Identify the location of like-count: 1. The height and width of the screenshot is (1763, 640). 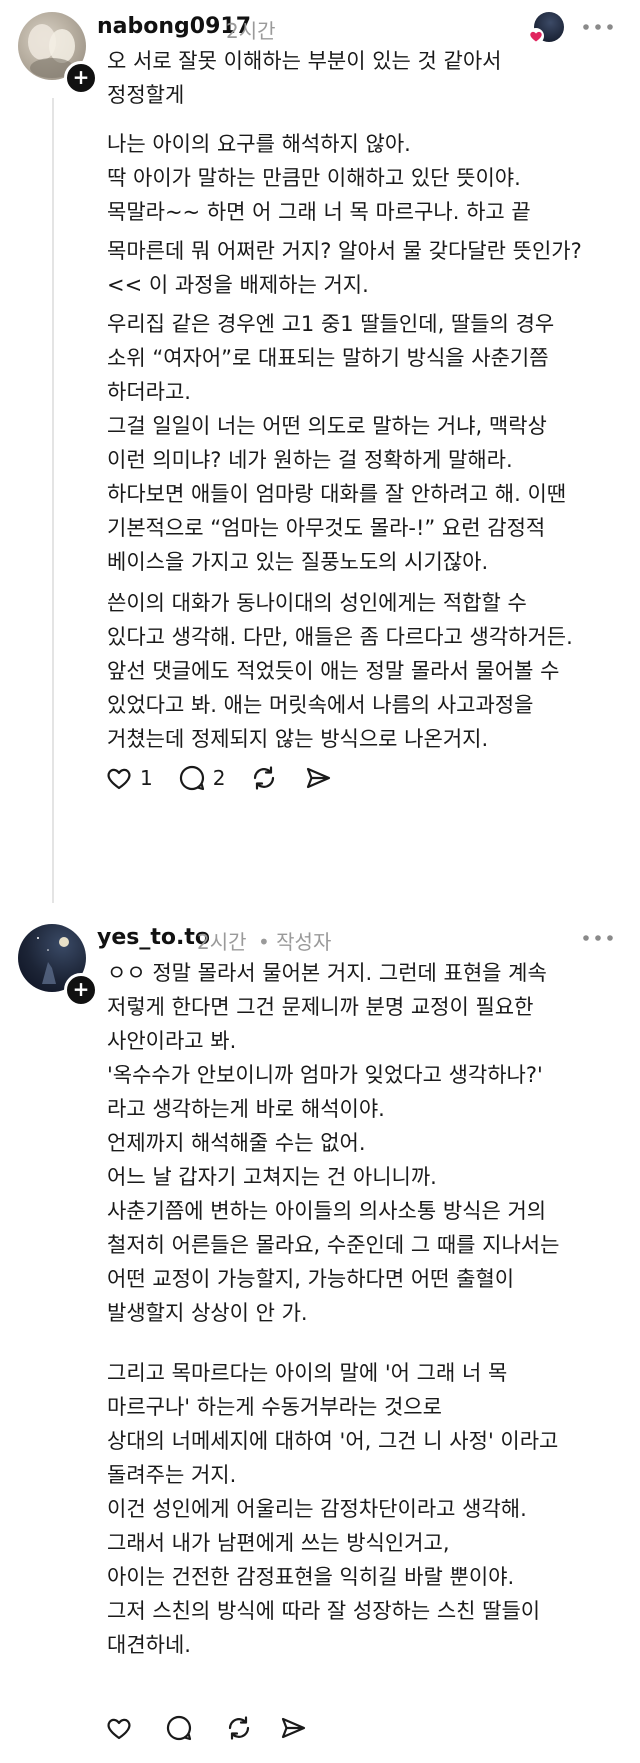
(146, 778).